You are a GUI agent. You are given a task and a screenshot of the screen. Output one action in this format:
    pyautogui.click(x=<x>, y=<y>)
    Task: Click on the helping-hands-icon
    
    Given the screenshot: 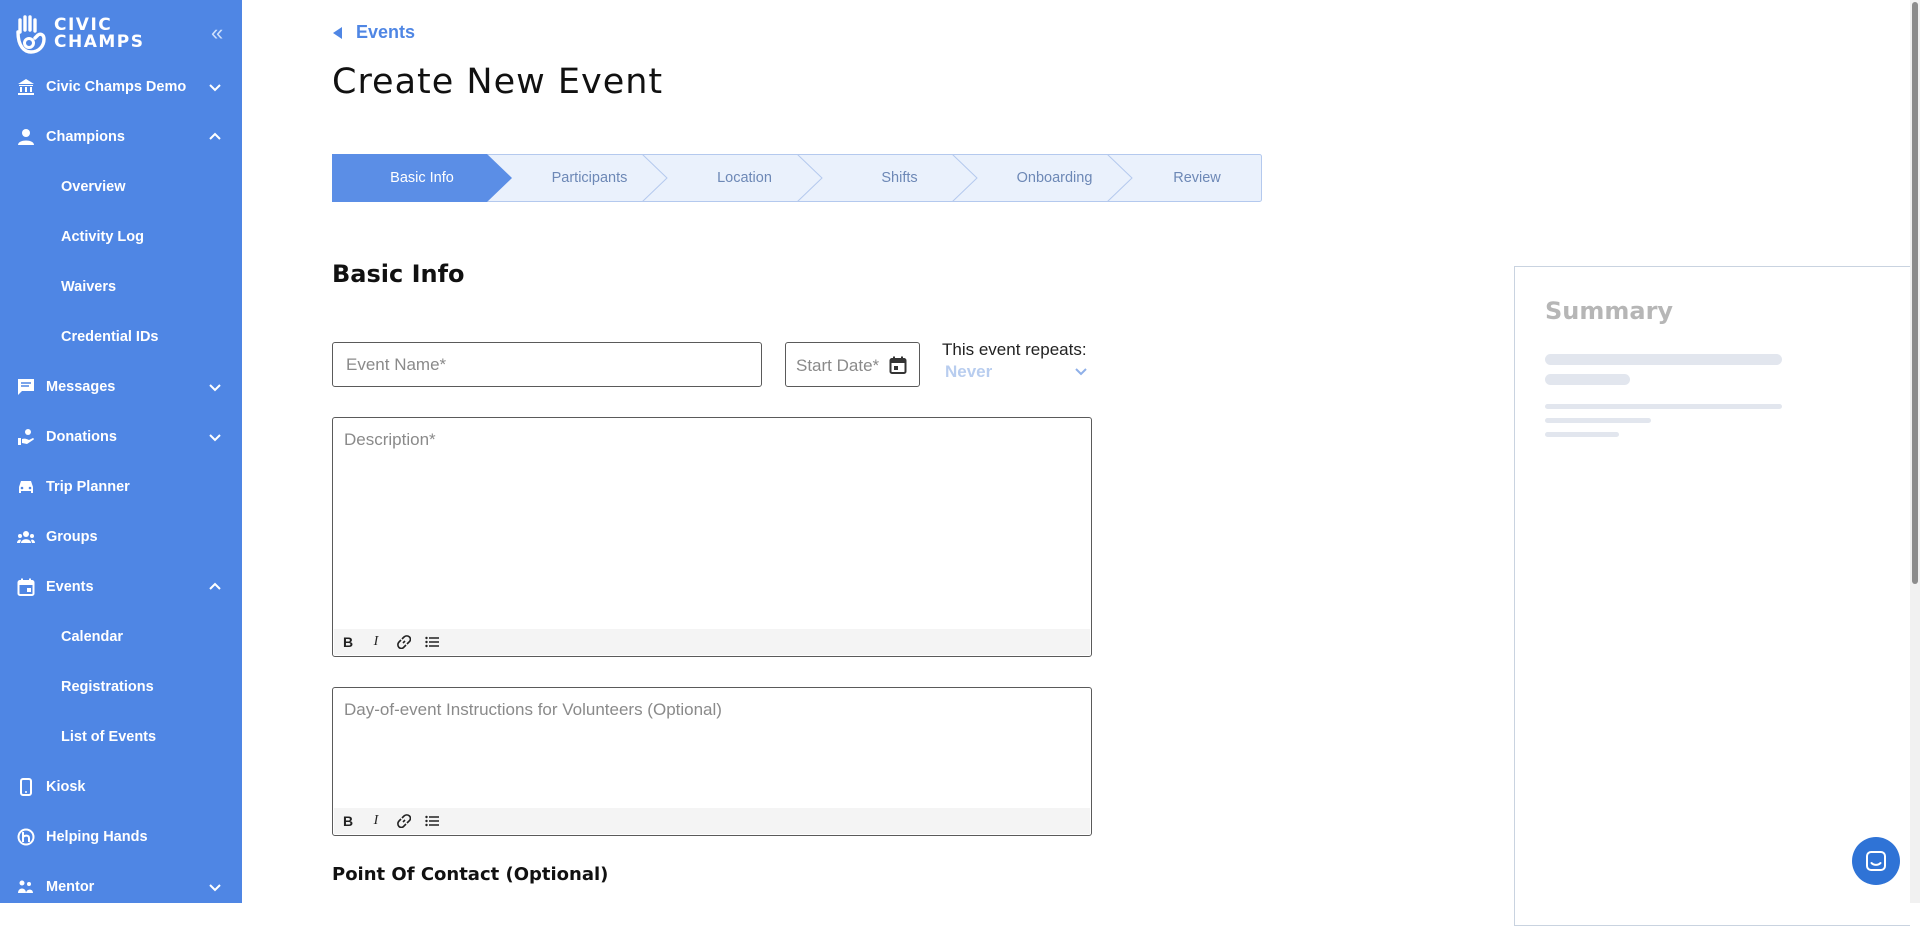 What is the action you would take?
    pyautogui.click(x=26, y=837)
    